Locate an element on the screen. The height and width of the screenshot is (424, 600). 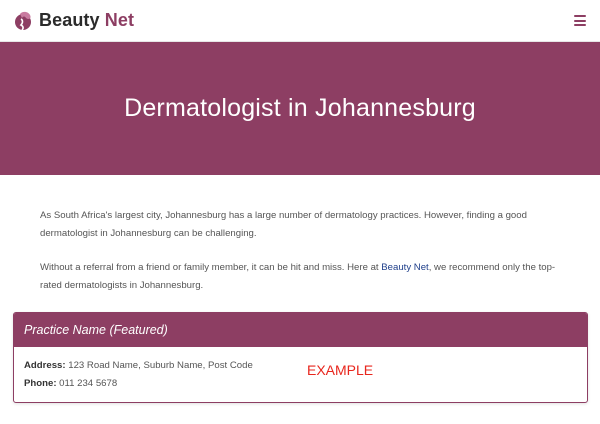
address-label: Address: is located at coordinates (45, 365).